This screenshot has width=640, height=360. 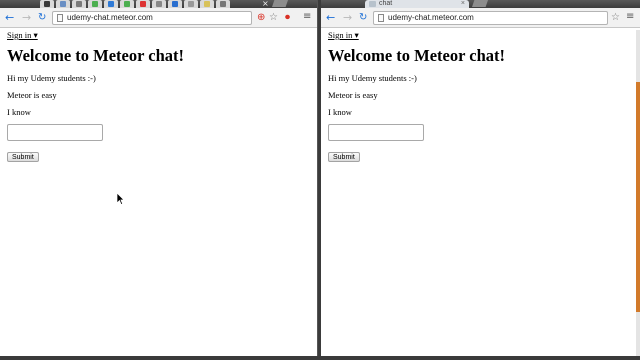 I want to click on tab-strip: chat ×, so click(x=480, y=4).